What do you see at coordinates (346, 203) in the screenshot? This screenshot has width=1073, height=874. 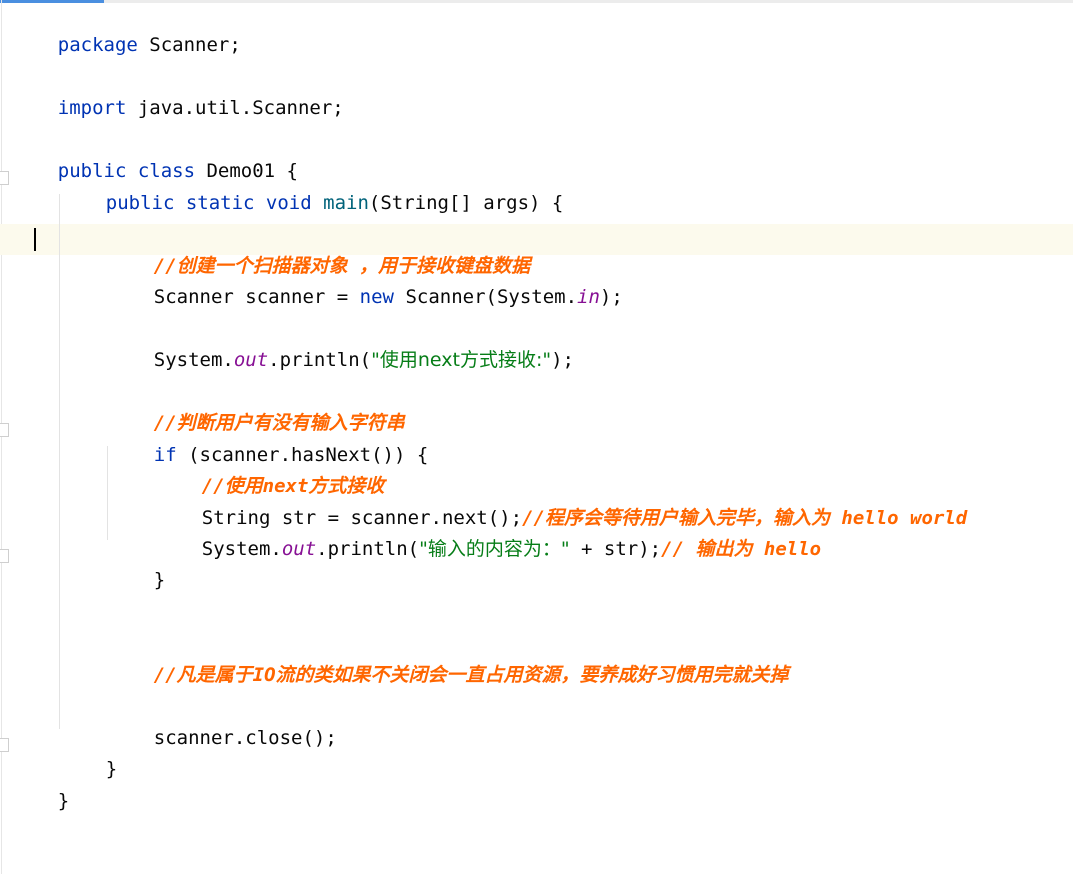 I see `method-name: main` at bounding box center [346, 203].